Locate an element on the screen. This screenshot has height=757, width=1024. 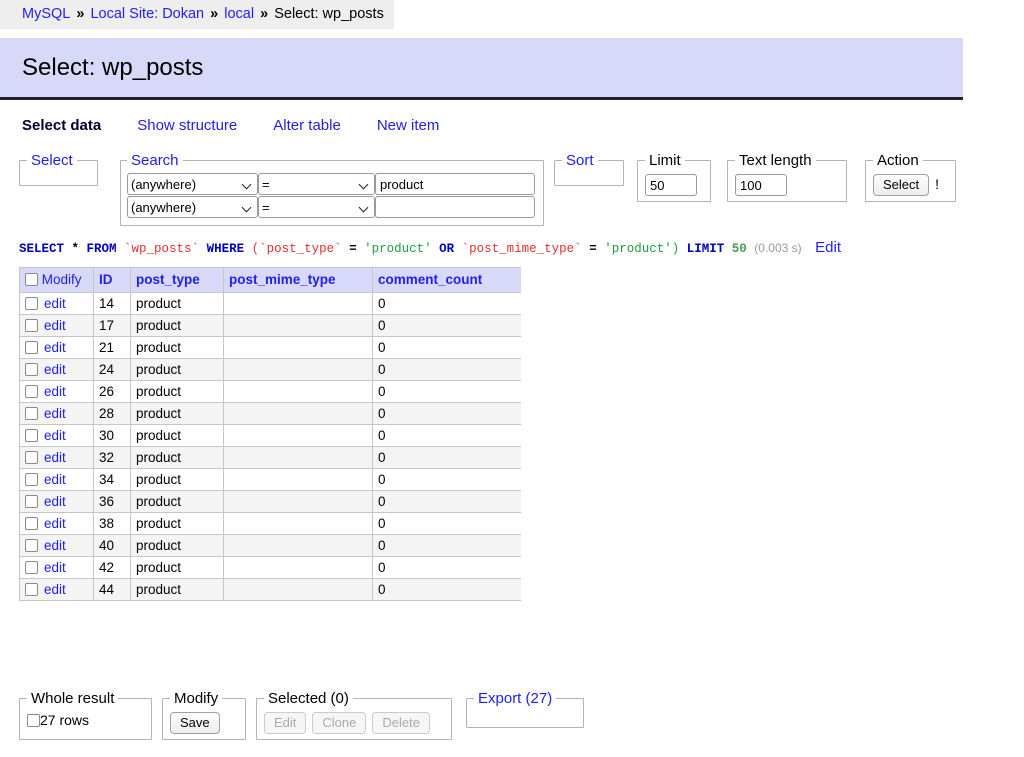
edit-selected-button: Edit is located at coordinates (285, 723).